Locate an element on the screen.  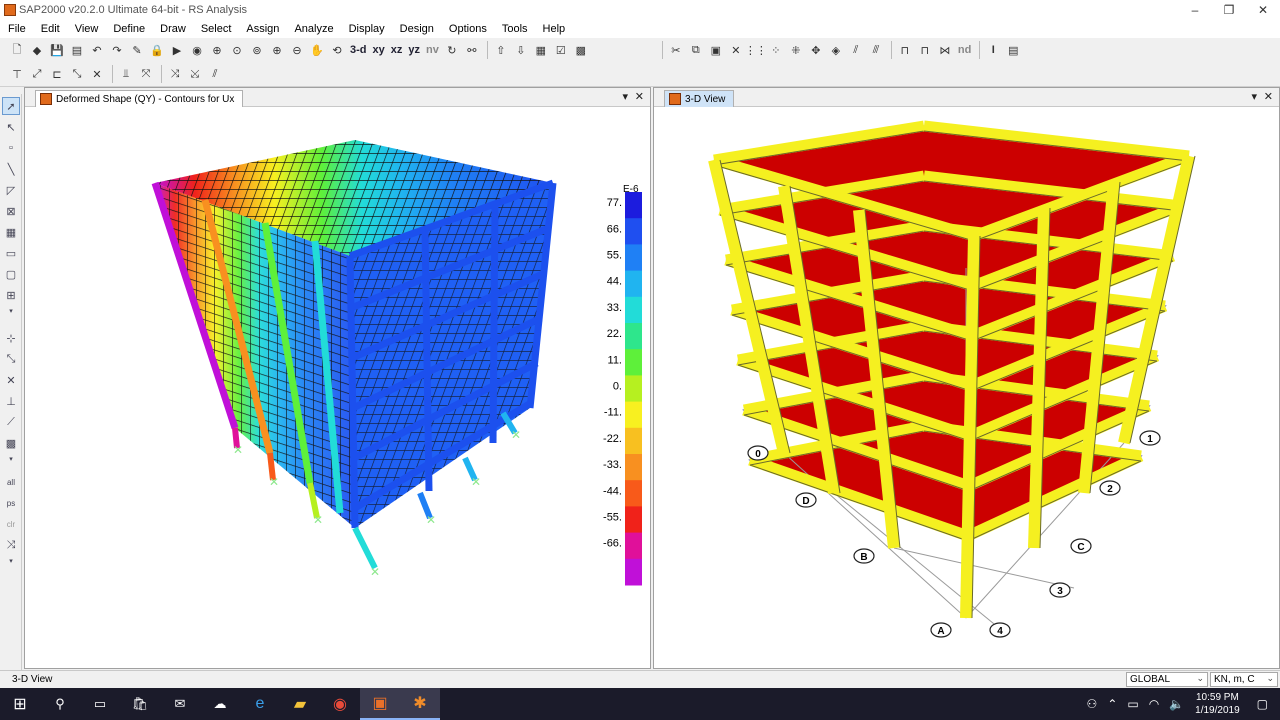
chevron-up-icon: ⌃ is located at coordinates (1112, 704).